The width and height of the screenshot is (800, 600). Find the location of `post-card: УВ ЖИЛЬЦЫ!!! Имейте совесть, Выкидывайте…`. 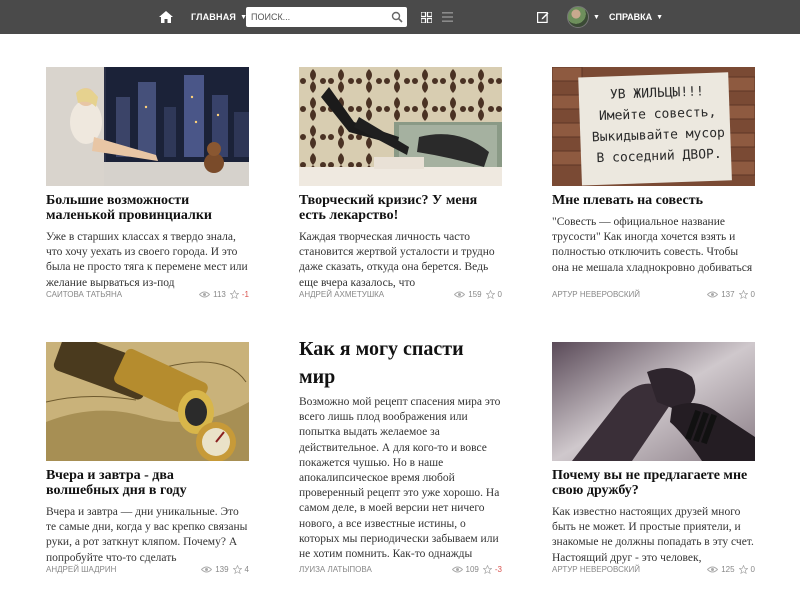

post-card: УВ ЖИЛЬЦЫ!!! Имейте совесть, Выкидывайте… is located at coordinates (653, 183).